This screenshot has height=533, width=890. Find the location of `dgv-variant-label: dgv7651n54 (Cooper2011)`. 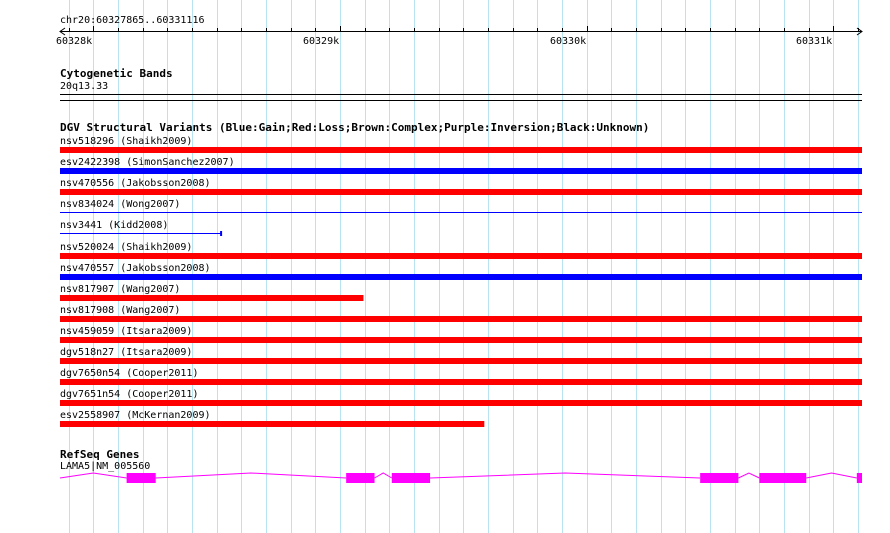

dgv-variant-label: dgv7651n54 (Cooper2011) is located at coordinates (129, 394).